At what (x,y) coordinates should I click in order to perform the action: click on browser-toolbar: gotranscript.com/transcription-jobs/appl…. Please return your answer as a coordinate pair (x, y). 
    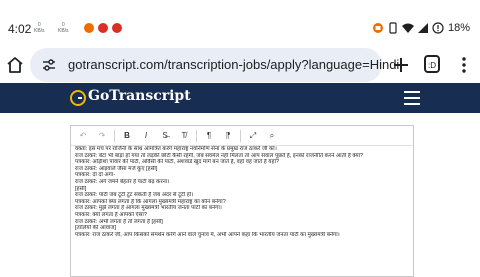
    Looking at the image, I should click on (240, 66).